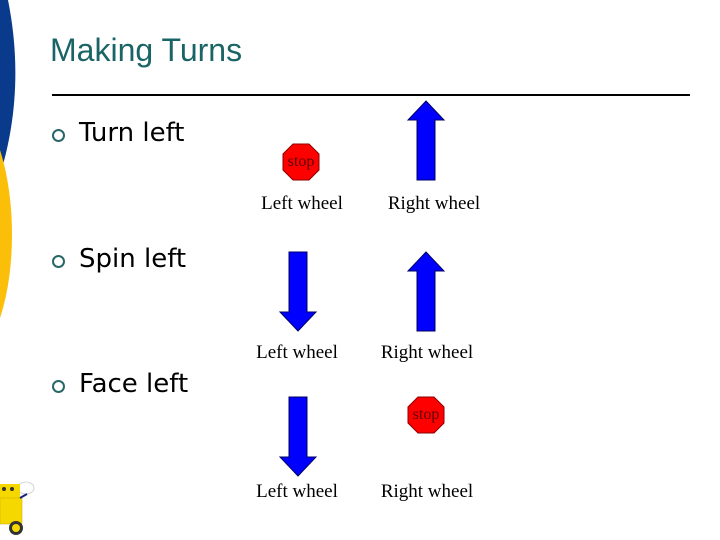  Describe the element at coordinates (17, 508) in the screenshot. I see `robot-logo-icon` at that location.